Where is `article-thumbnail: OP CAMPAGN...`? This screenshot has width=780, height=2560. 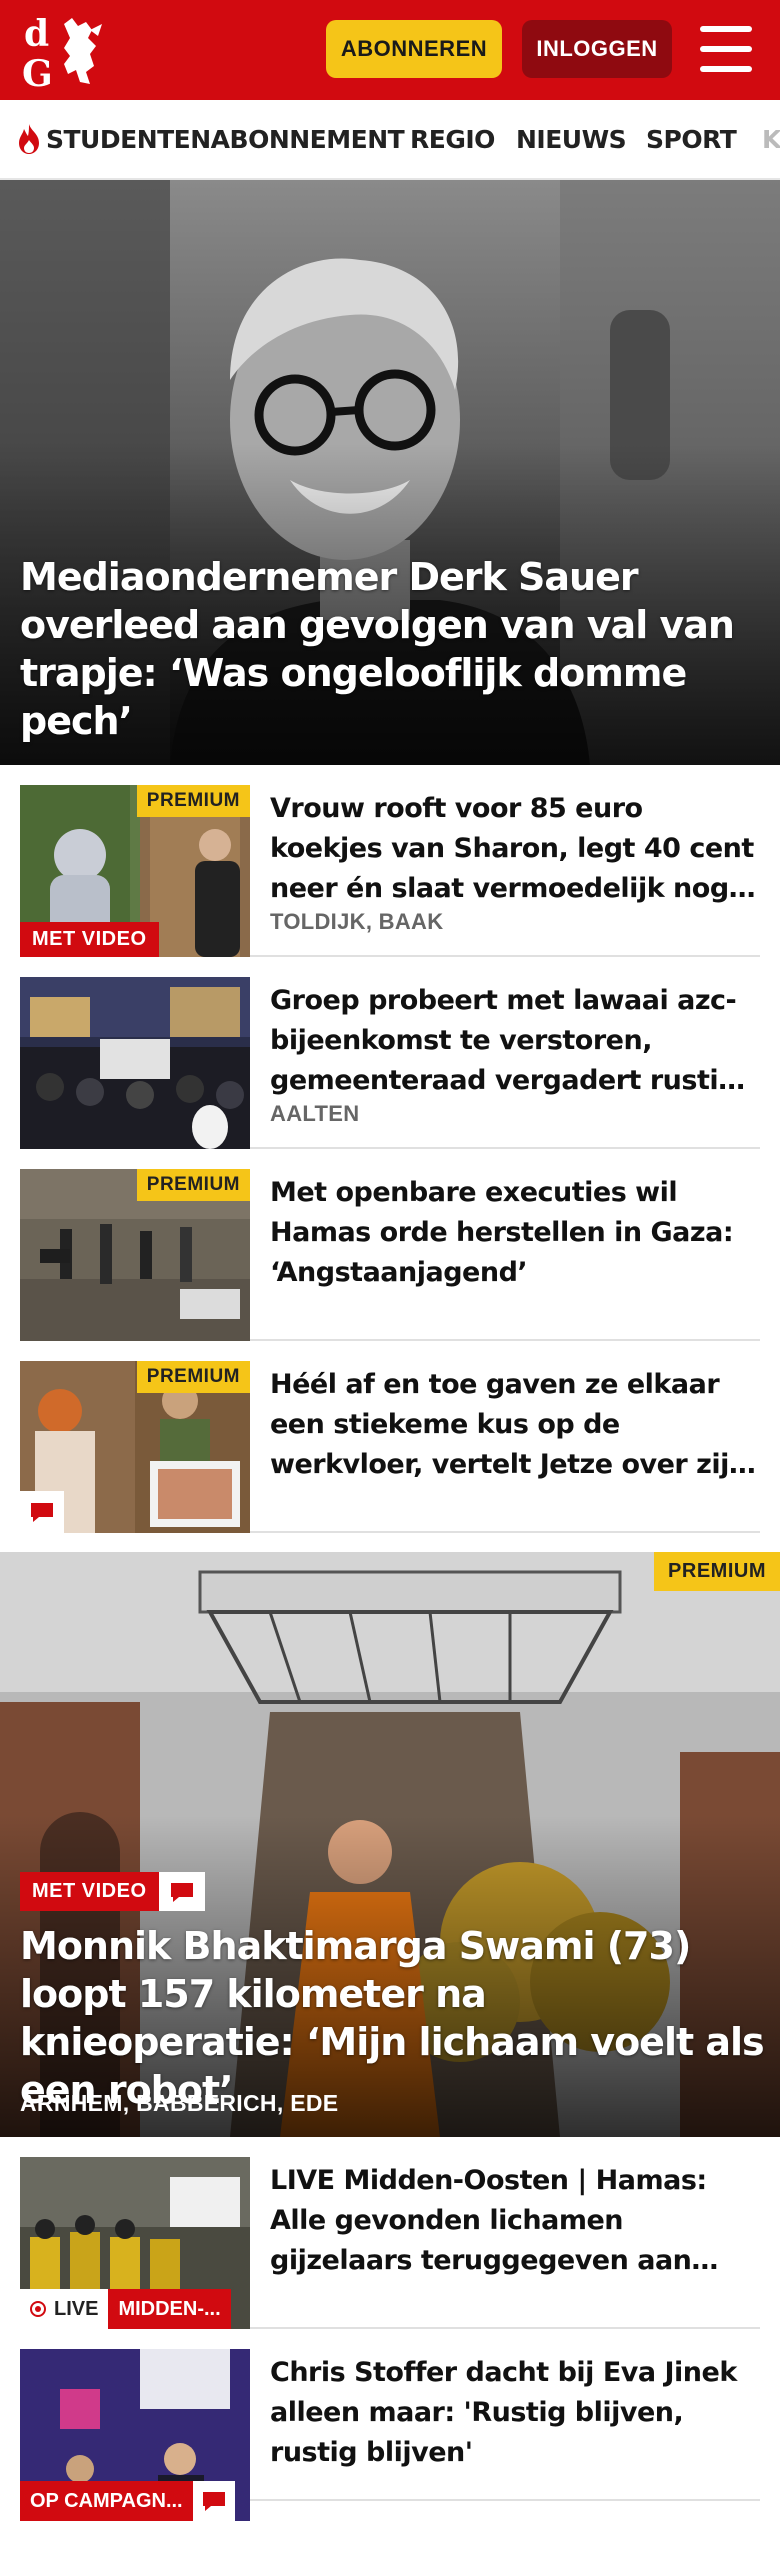
article-thumbnail: OP CAMPAGN... is located at coordinates (135, 2435).